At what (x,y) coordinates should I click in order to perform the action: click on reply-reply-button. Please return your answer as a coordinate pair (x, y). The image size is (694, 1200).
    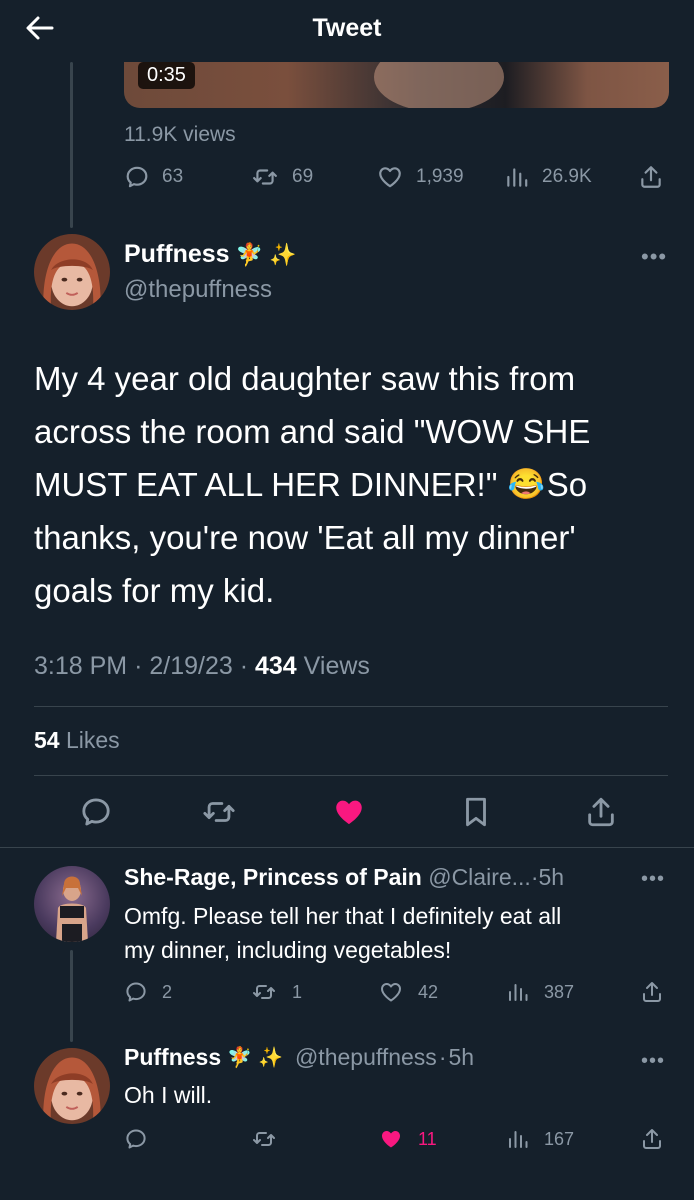
    Looking at the image, I should click on (136, 1139).